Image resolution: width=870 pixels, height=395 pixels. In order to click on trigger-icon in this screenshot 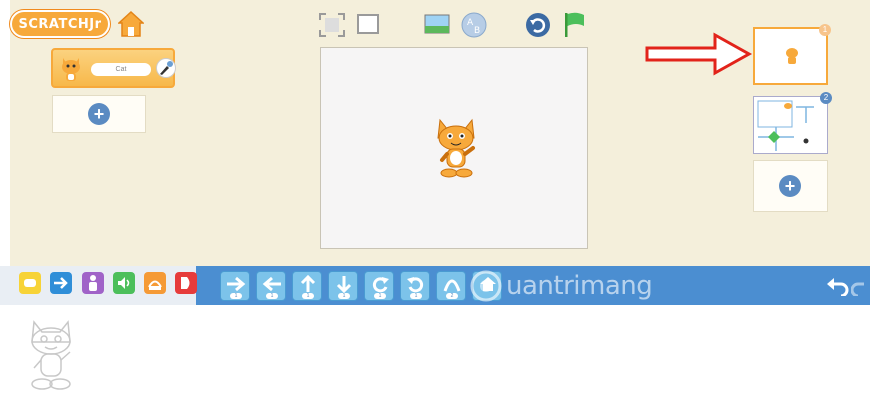, I will do `click(30, 283)`.